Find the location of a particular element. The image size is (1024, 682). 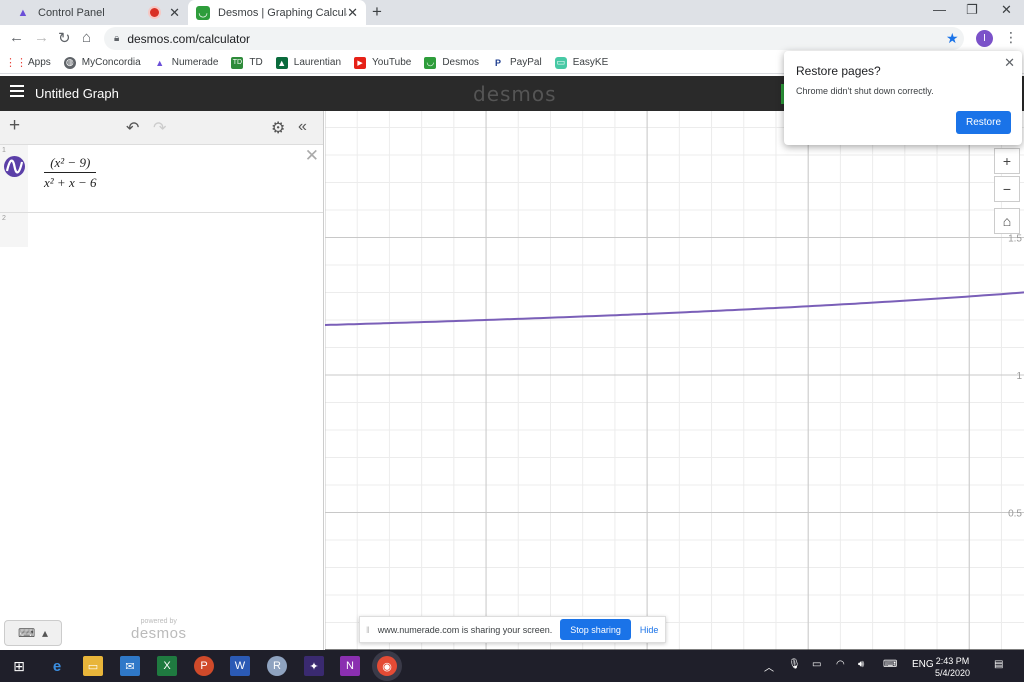

wifi-icon: ◠ is located at coordinates (840, 664).